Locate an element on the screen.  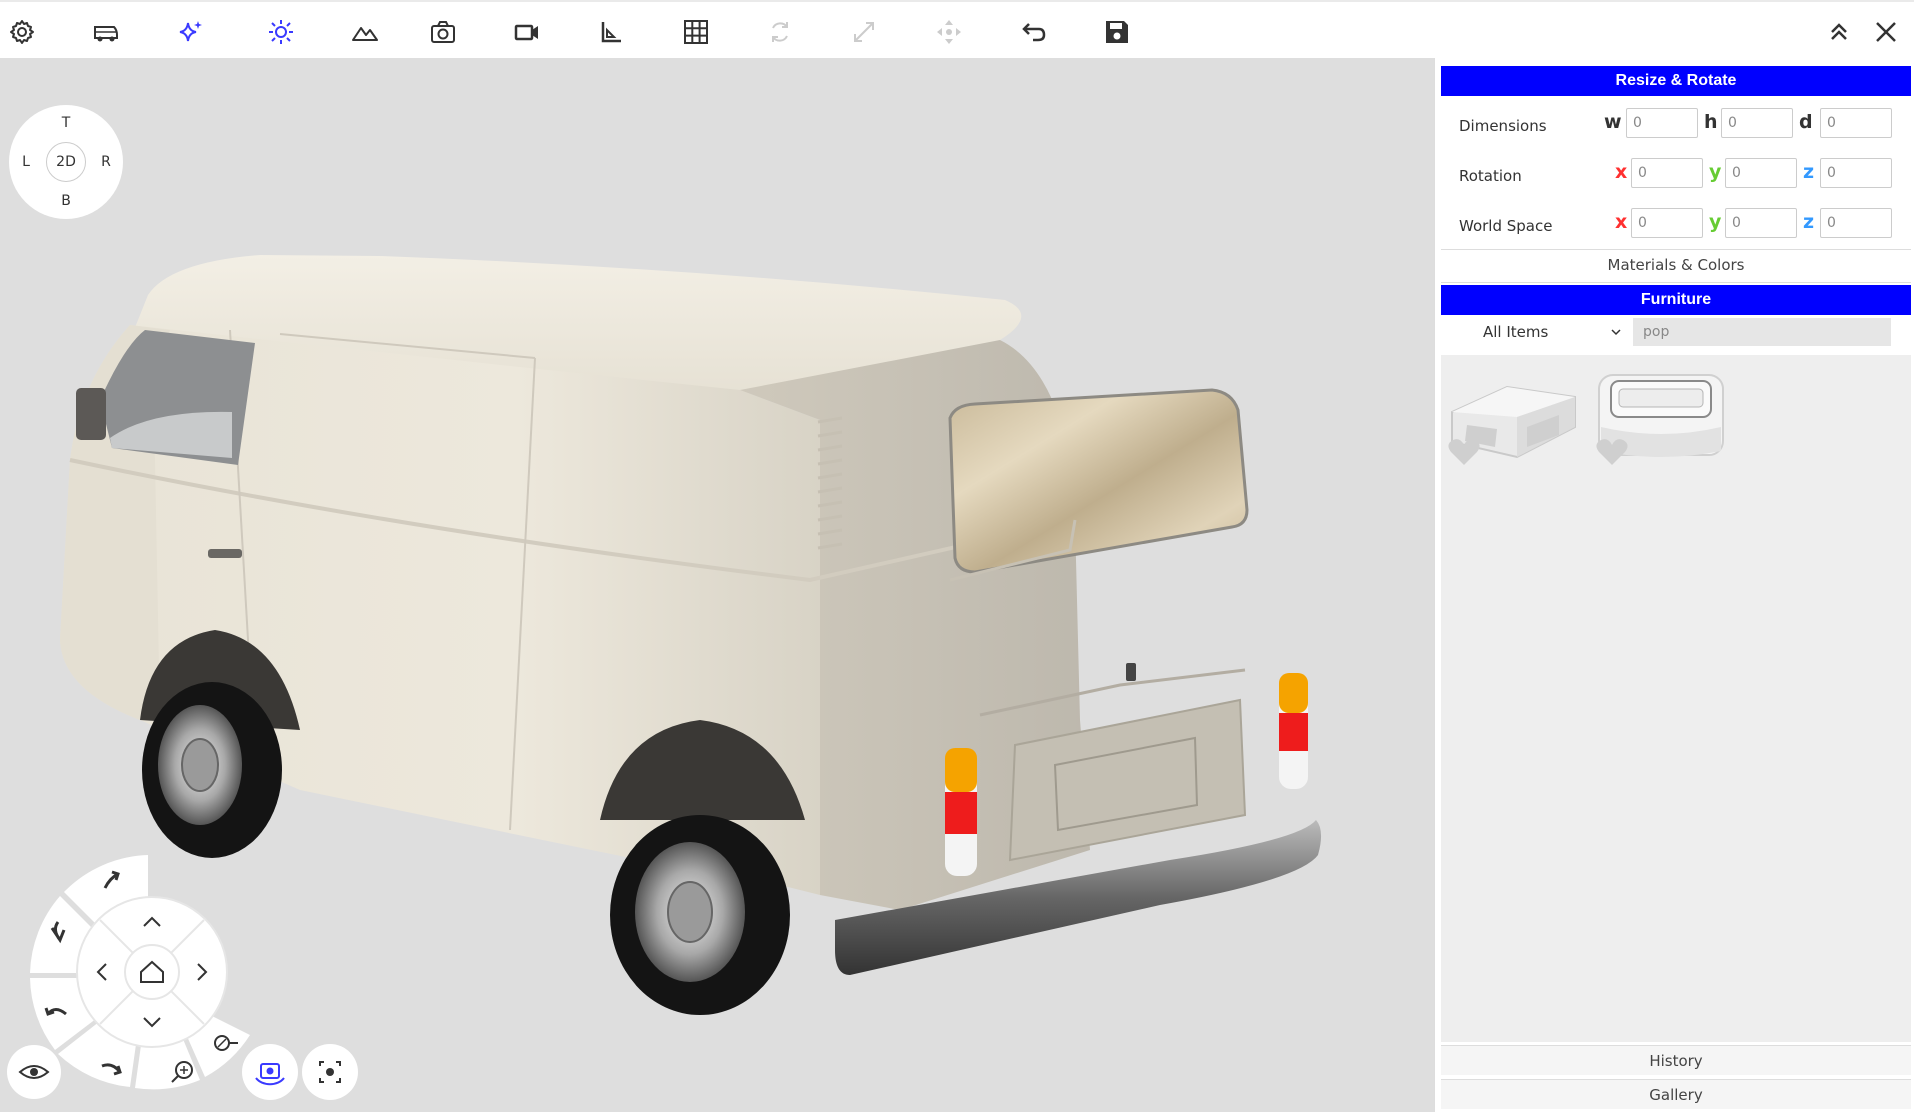
height-input is located at coordinates (1757, 123).